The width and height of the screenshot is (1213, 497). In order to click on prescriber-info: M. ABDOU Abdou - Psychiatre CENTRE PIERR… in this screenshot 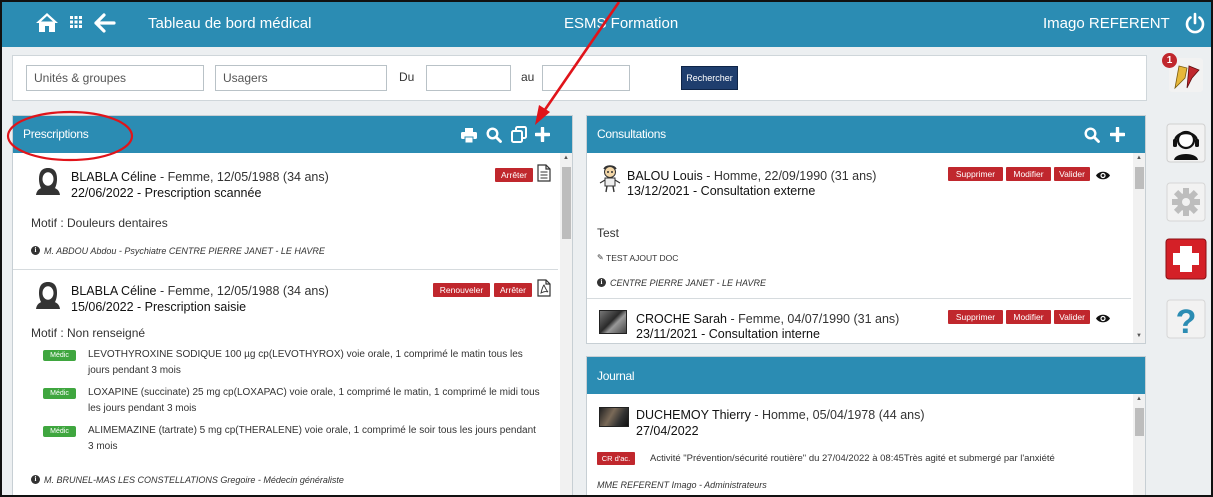, I will do `click(184, 251)`.